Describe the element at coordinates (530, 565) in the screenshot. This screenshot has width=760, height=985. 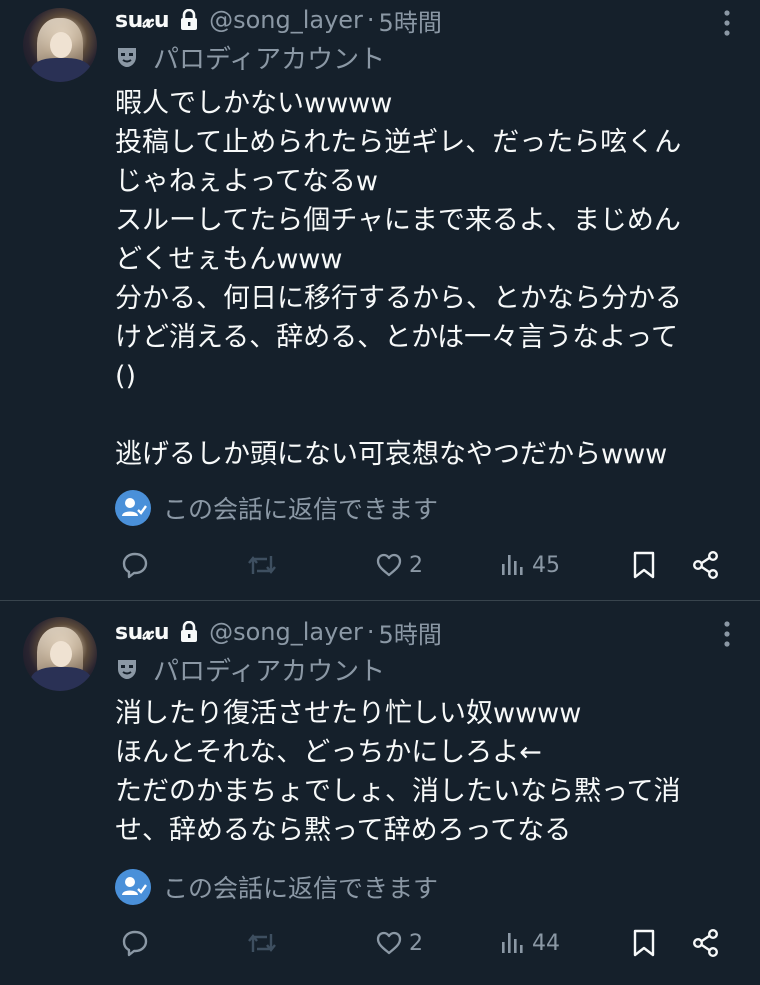
I see `views-button: 45` at that location.